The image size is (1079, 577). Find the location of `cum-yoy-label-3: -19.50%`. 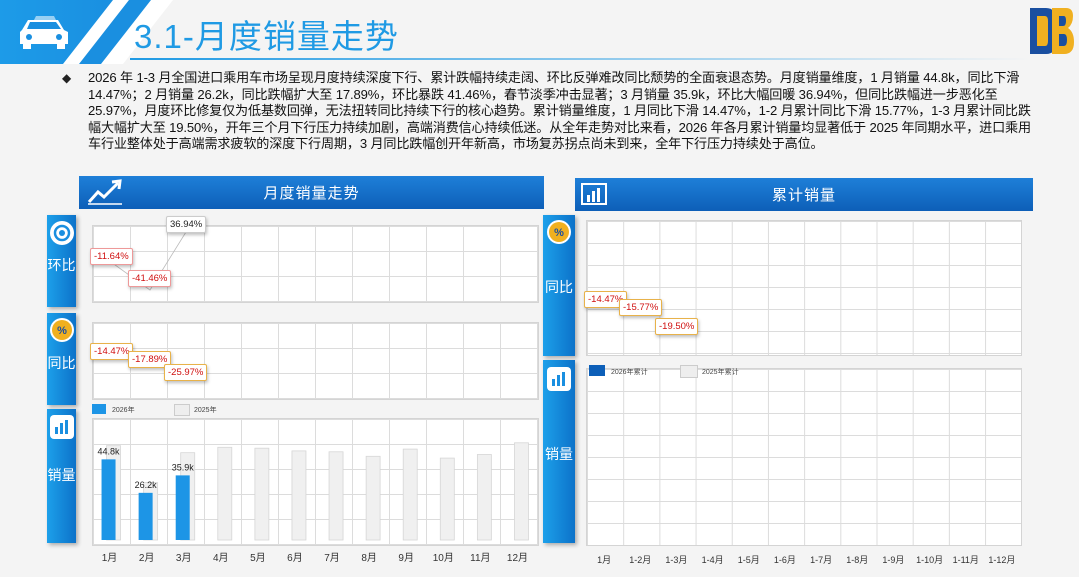

cum-yoy-label-3: -19.50% is located at coordinates (677, 326).